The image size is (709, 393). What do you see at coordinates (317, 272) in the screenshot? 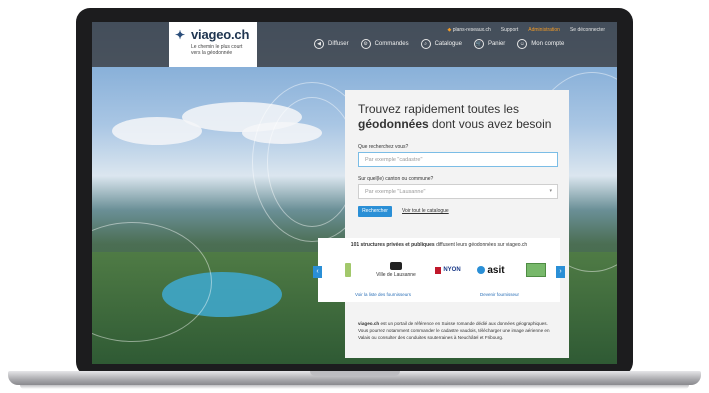
I see `carousel-prev-button: ‹` at bounding box center [317, 272].